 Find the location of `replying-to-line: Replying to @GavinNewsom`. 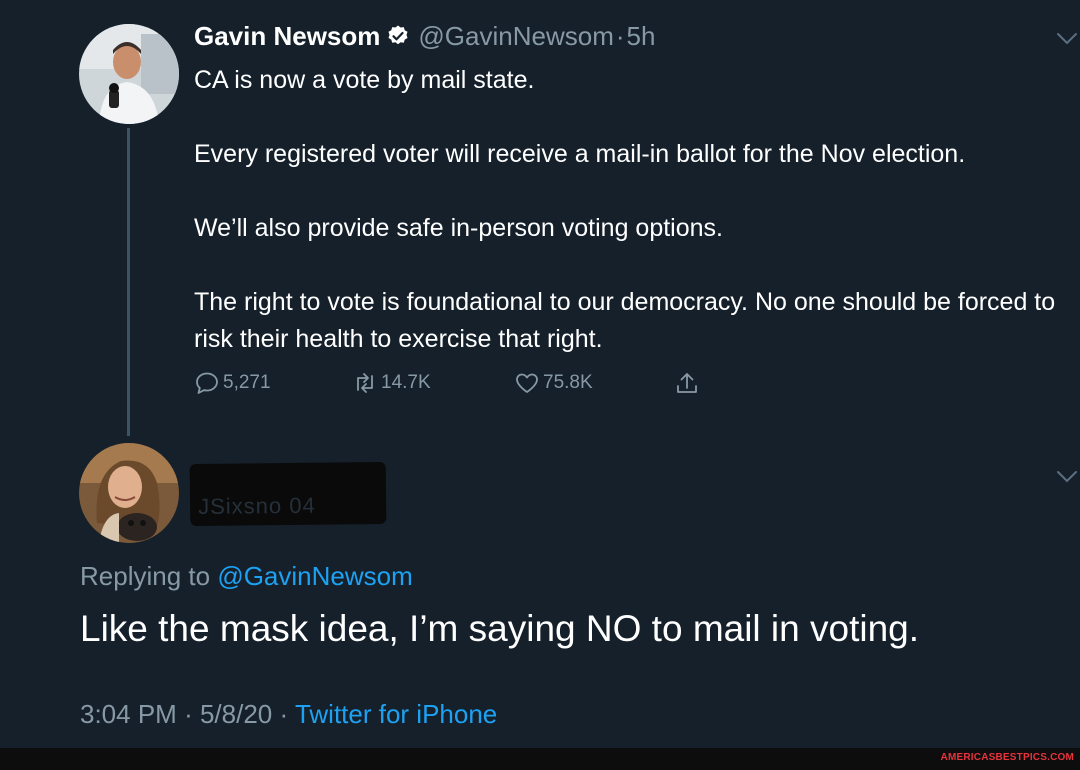

replying-to-line: Replying to @GavinNewsom is located at coordinates (246, 576).